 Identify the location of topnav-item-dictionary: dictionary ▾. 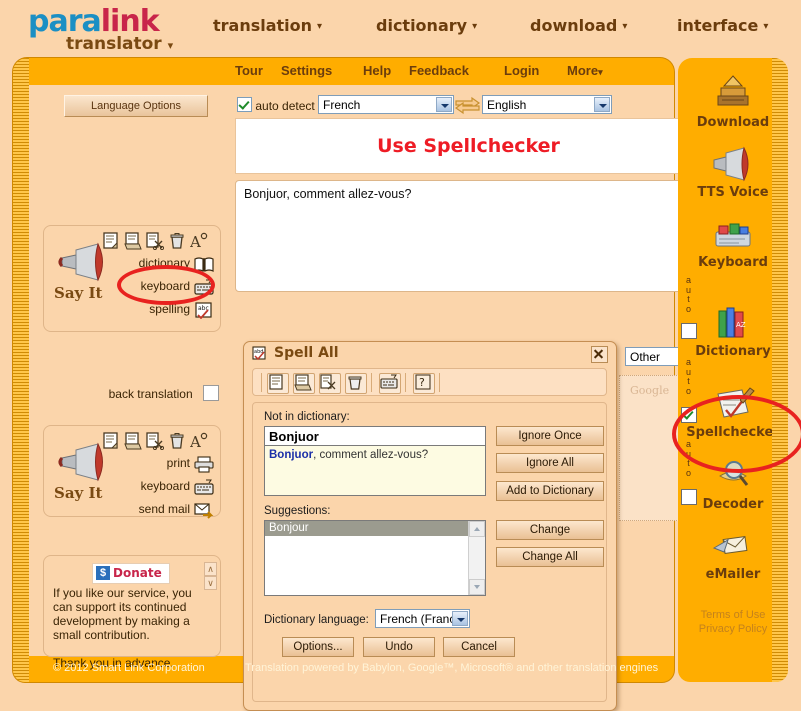
(426, 25).